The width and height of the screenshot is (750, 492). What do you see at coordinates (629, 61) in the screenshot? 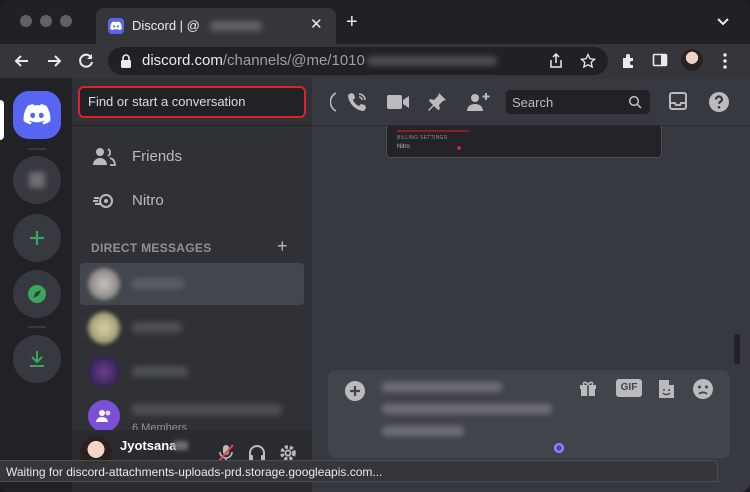
I see `extensions-puzzle-icon` at bounding box center [629, 61].